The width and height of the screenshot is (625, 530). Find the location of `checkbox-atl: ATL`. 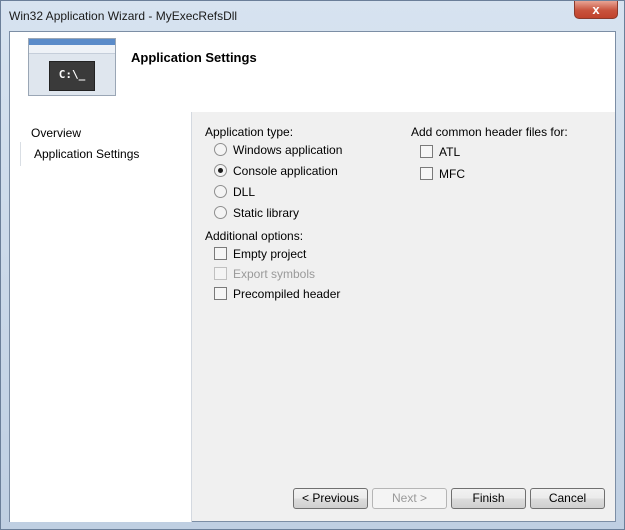

checkbox-atl: ATL is located at coordinates (440, 152).